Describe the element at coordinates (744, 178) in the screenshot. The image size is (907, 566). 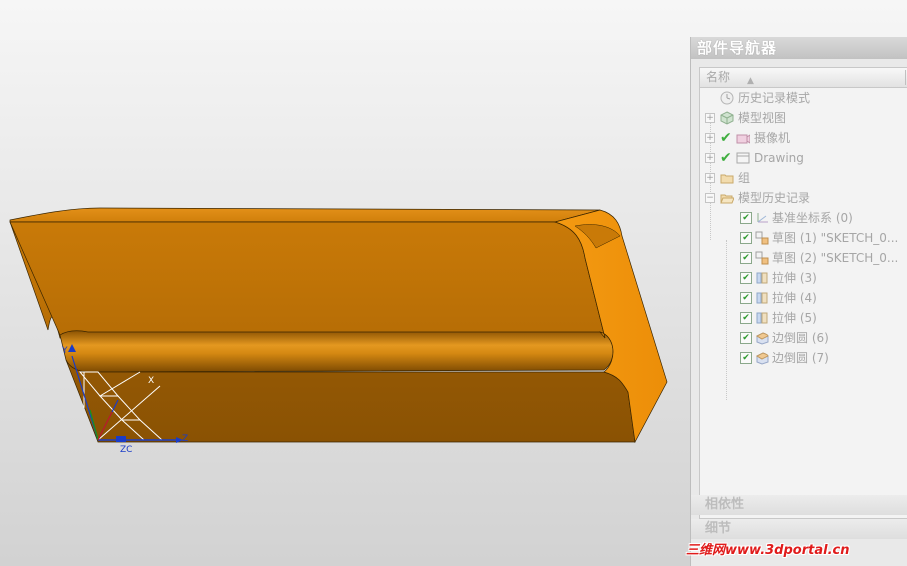
I see `tree-item-label: 组` at that location.